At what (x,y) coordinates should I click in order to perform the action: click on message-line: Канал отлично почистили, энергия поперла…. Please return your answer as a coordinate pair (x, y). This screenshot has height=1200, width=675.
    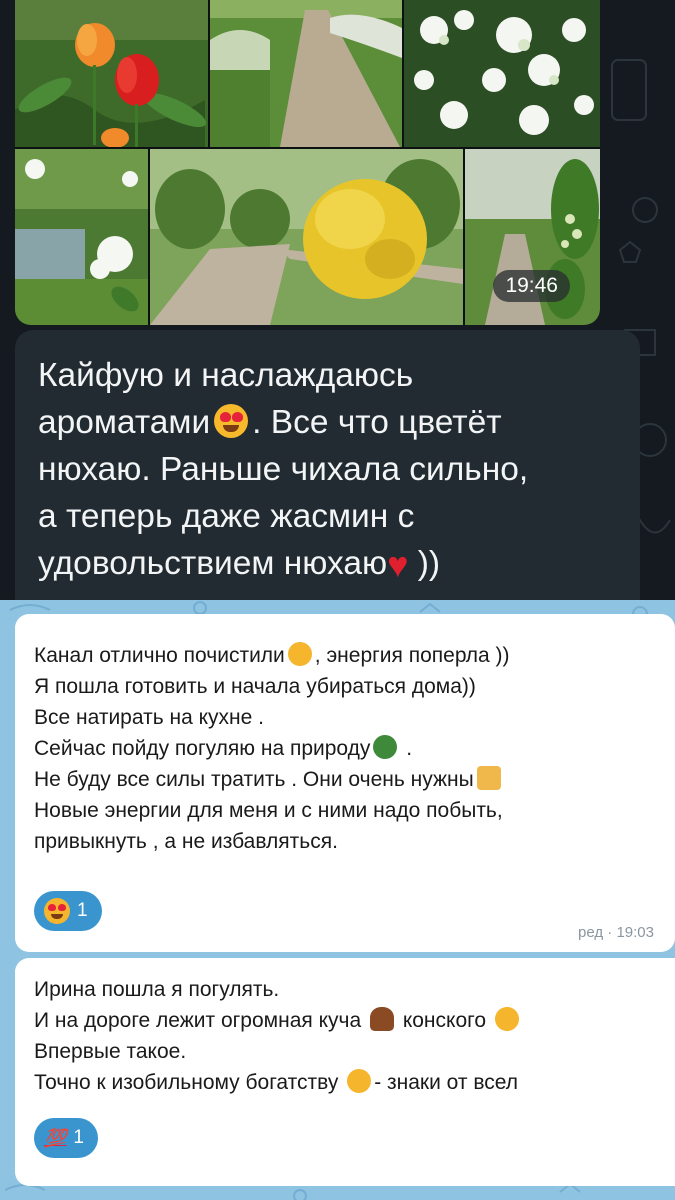
    Looking at the image, I should click on (272, 654).